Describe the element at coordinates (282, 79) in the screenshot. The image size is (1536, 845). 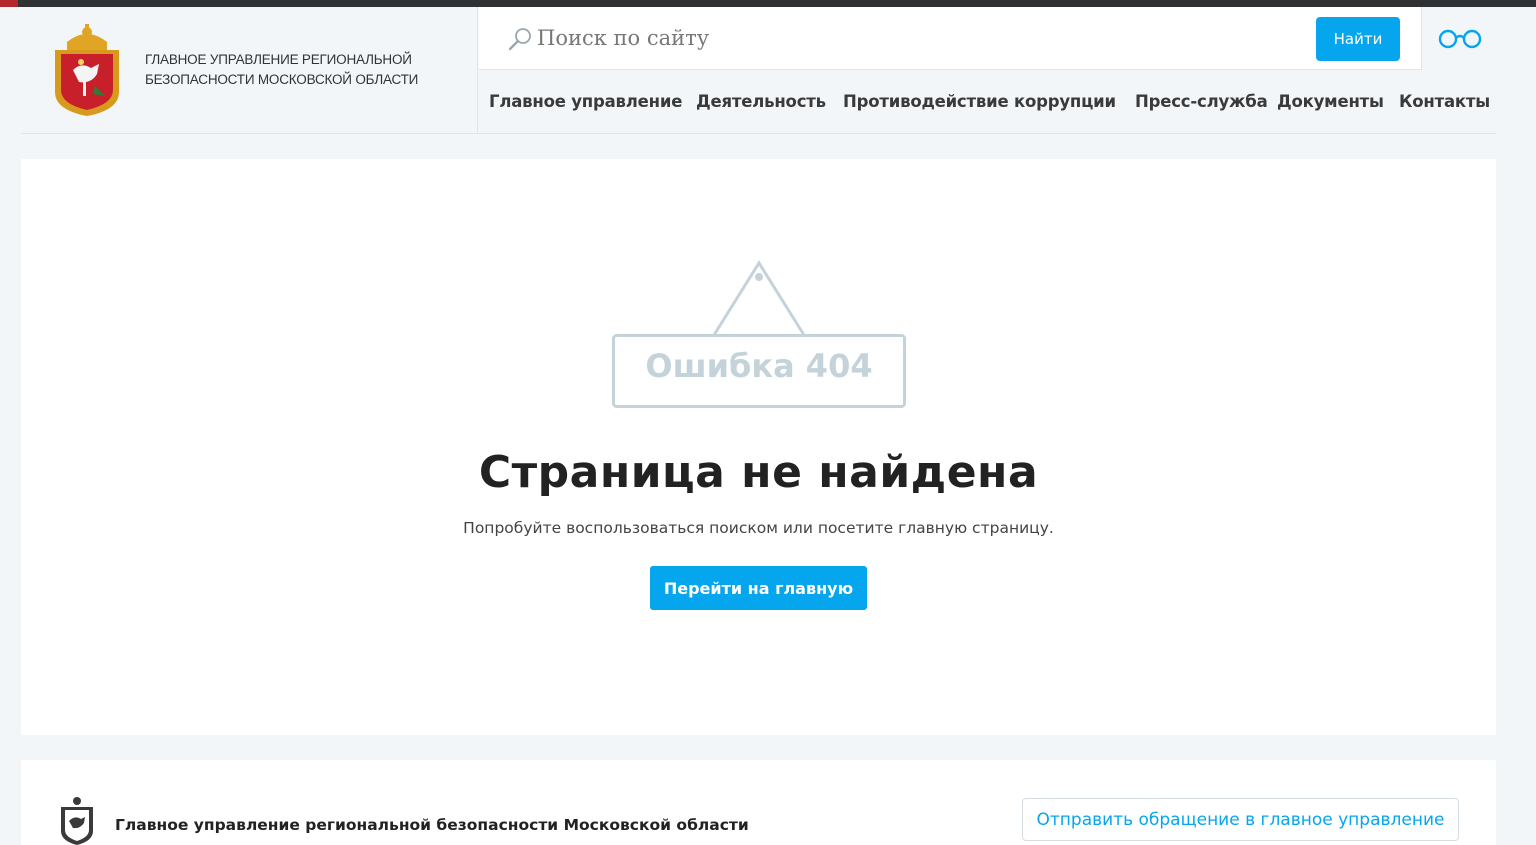
I see `org-name-line2: безопасности Московской области` at that location.